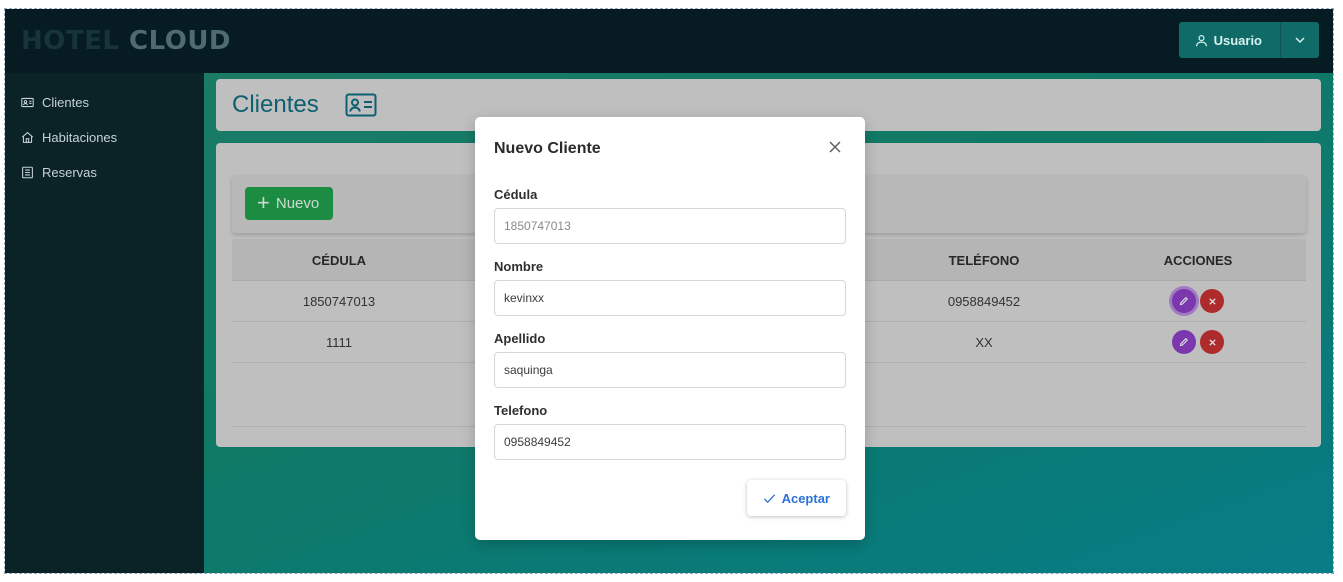 The height and width of the screenshot is (582, 1343). Describe the element at coordinates (1237, 40) in the screenshot. I see `user-button-label: Usuario` at that location.